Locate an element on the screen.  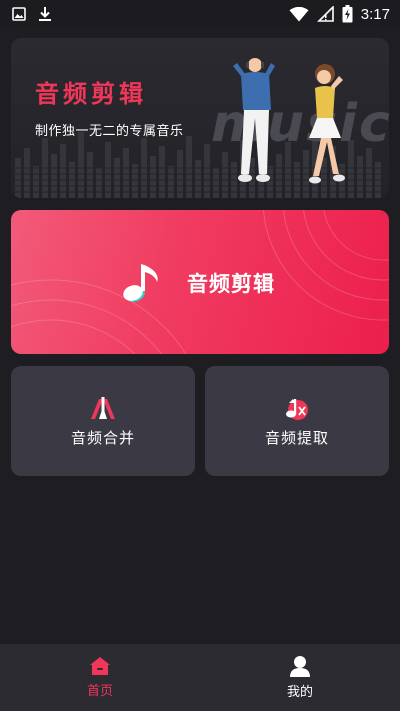
audio-extract-button: 音频提取 is located at coordinates (297, 421).